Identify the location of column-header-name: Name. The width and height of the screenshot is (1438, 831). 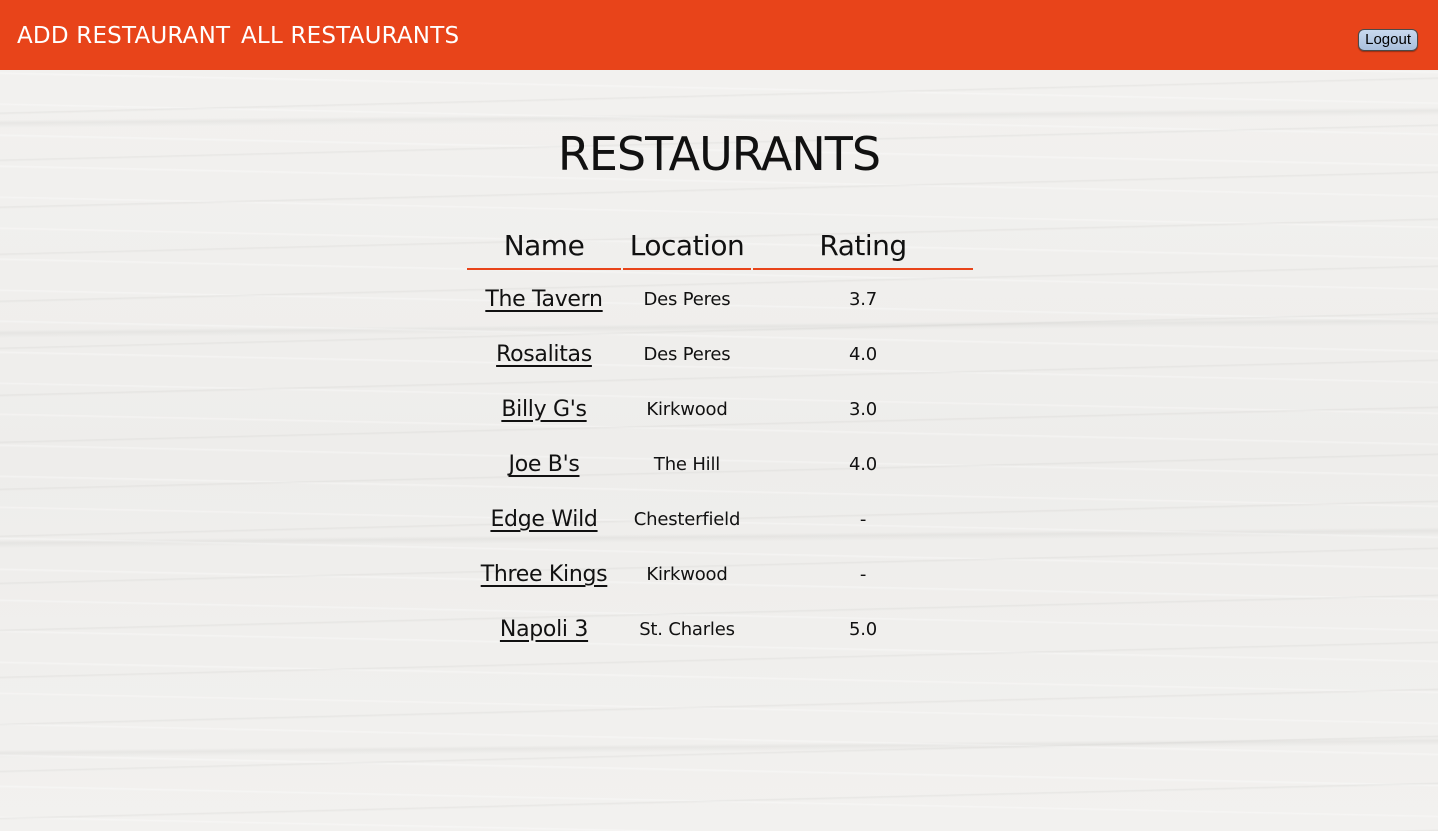
(544, 246).